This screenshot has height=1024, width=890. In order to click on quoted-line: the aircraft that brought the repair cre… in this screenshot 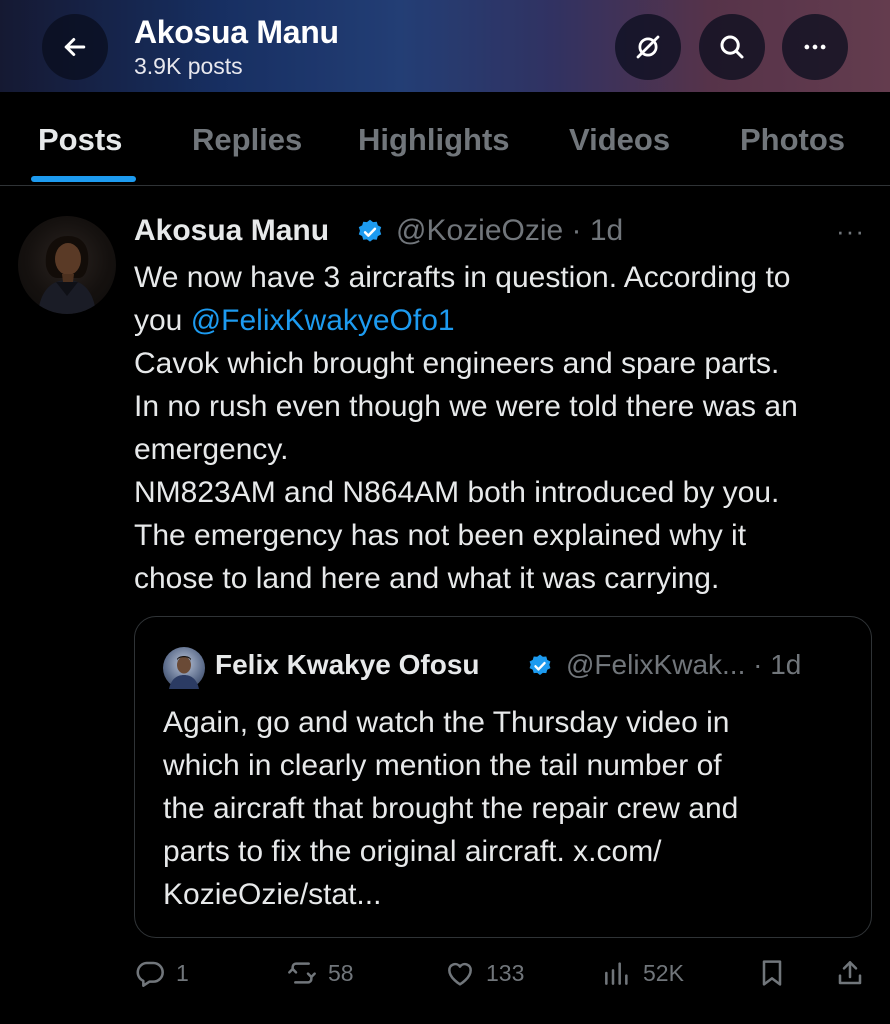, I will do `click(451, 808)`.